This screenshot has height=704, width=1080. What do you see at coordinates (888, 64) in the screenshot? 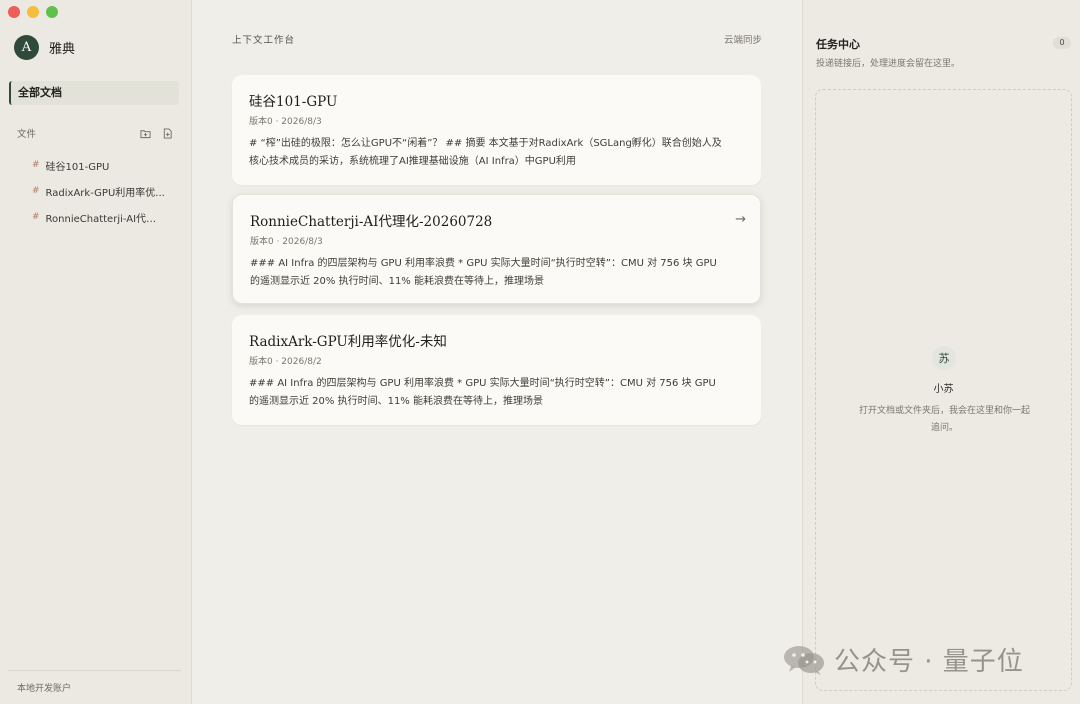
I see `panel-subtitle: 投递链接后，处理进度会留在这里。` at bounding box center [888, 64].